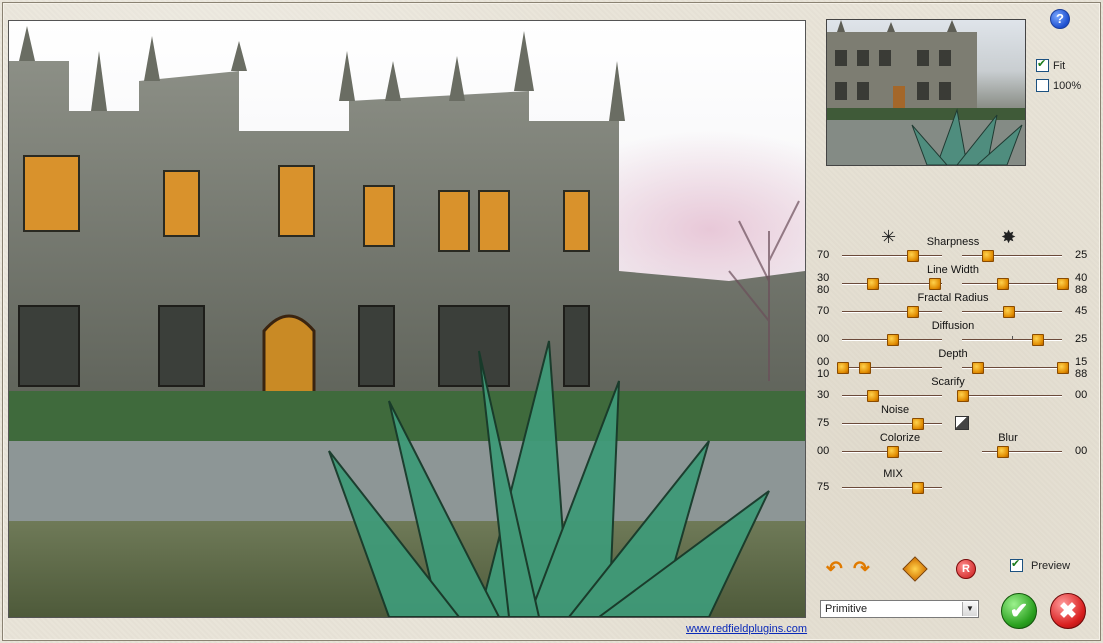 This screenshot has height=643, width=1103. Describe the element at coordinates (988, 256) in the screenshot. I see `sharpness-right-knob` at that location.